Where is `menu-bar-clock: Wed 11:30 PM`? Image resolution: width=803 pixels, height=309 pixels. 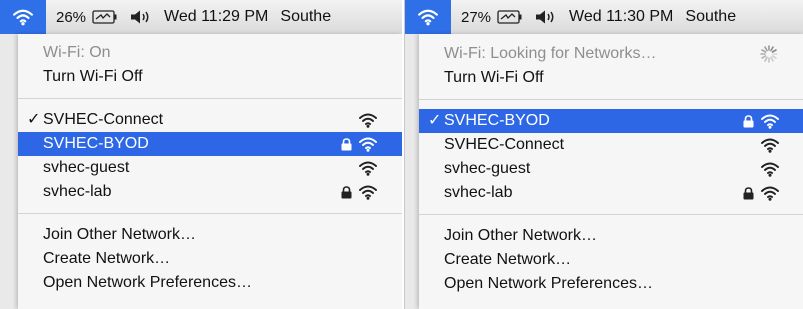 menu-bar-clock: Wed 11:30 PM is located at coordinates (621, 17).